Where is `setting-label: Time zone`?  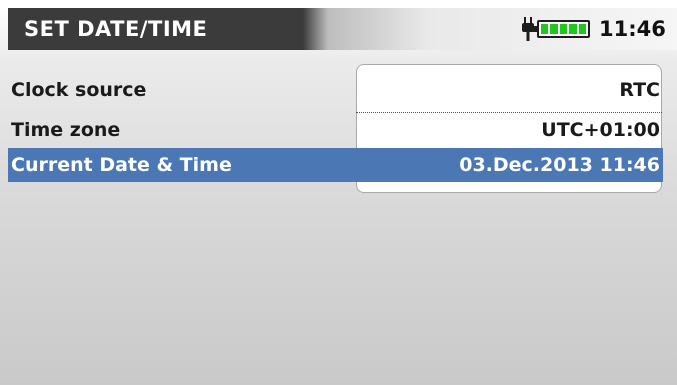
setting-label: Time zone is located at coordinates (66, 130).